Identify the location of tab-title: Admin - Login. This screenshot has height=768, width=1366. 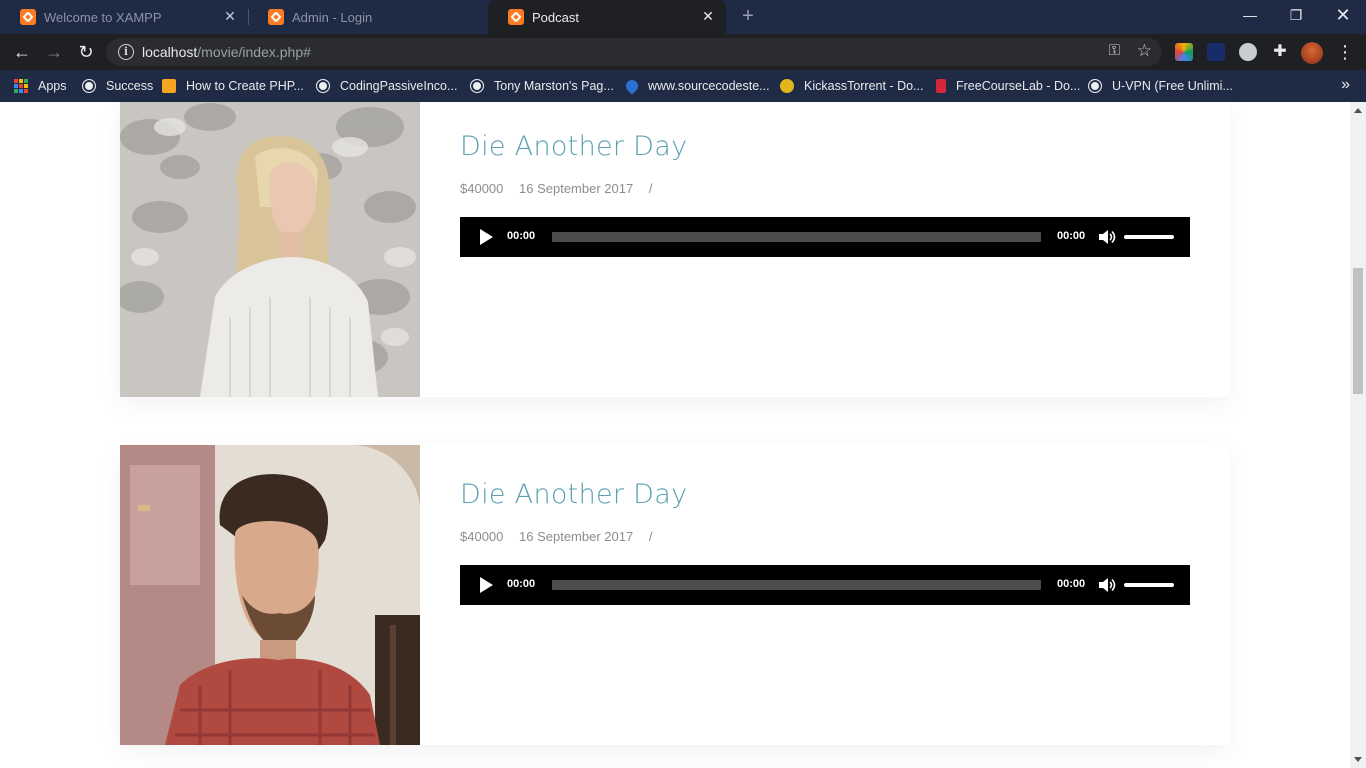
(332, 17).